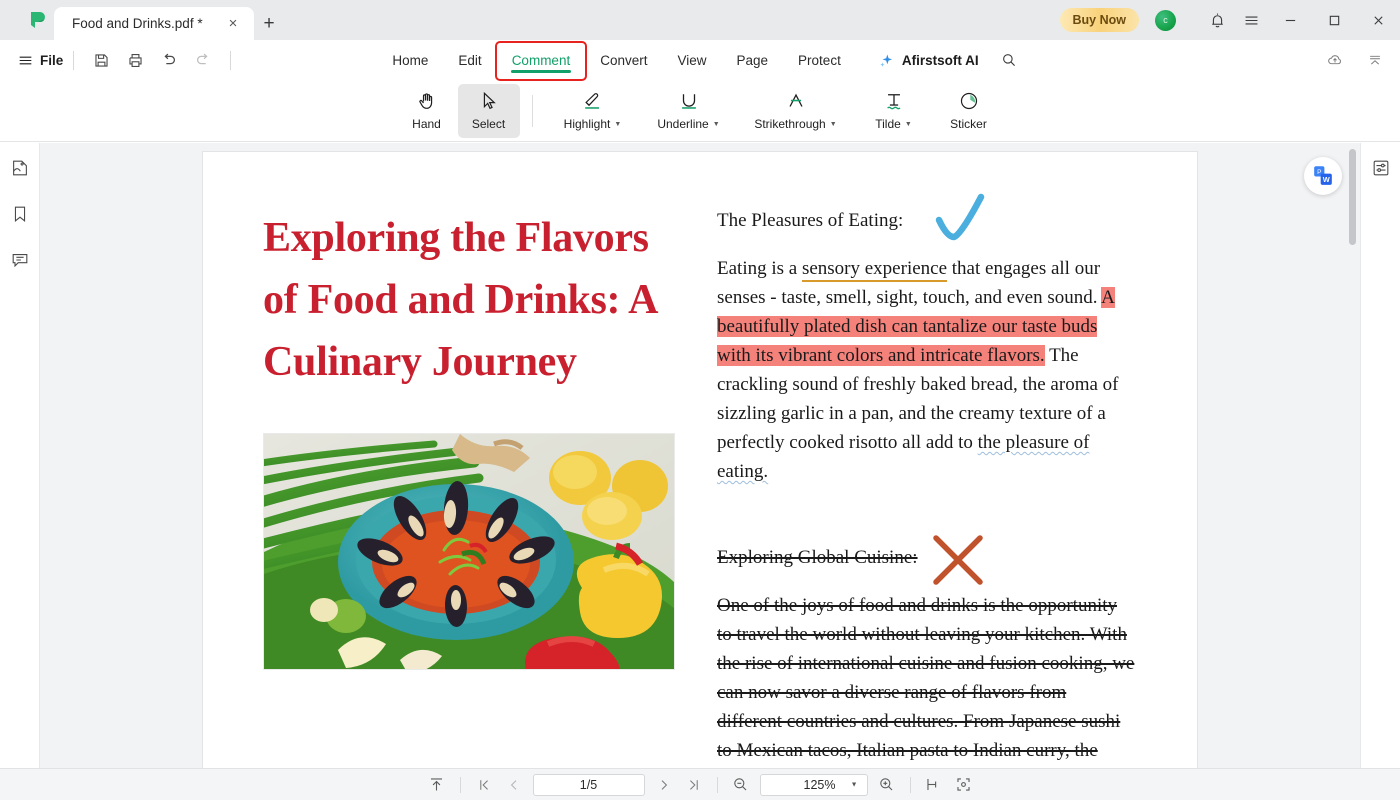 This screenshot has height=800, width=1400. What do you see at coordinates (269, 23) in the screenshot?
I see `new-tab-icon: +` at bounding box center [269, 23].